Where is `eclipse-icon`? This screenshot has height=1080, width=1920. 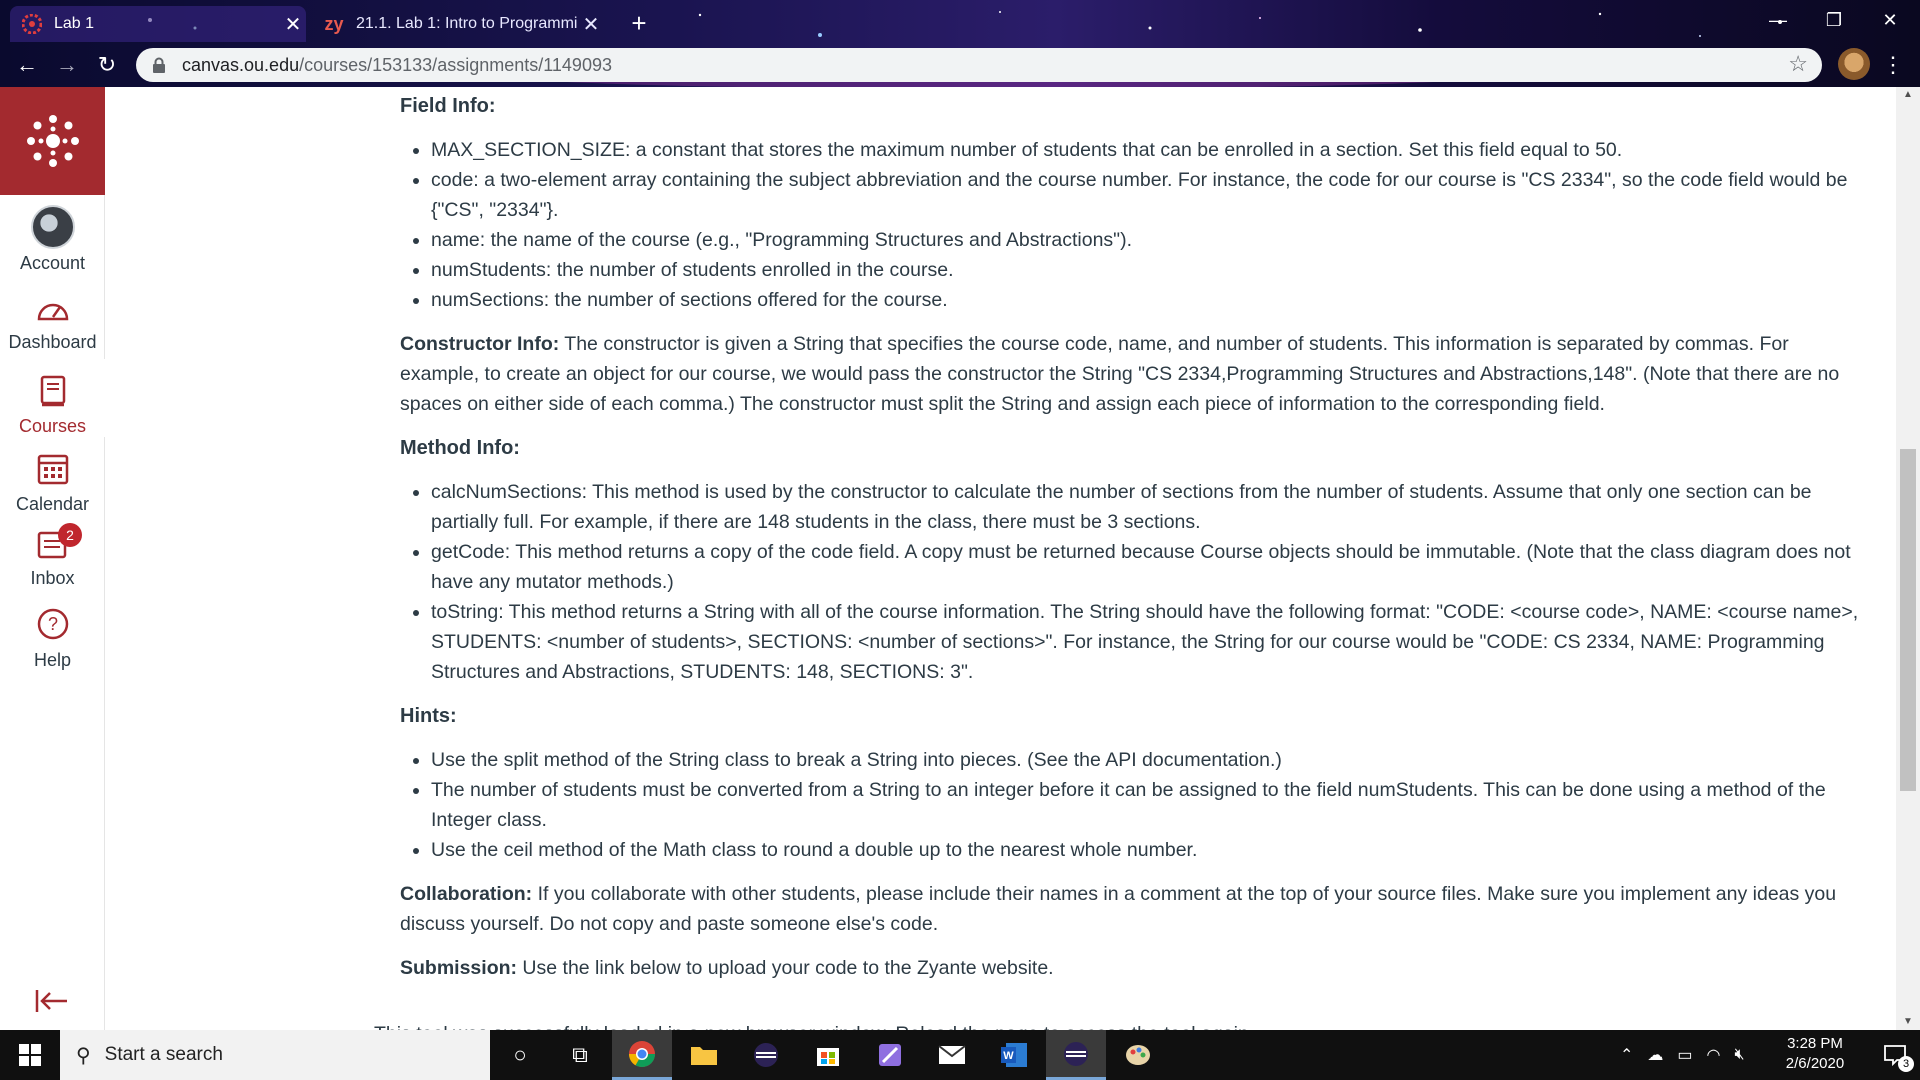
eclipse-icon is located at coordinates (766, 1055).